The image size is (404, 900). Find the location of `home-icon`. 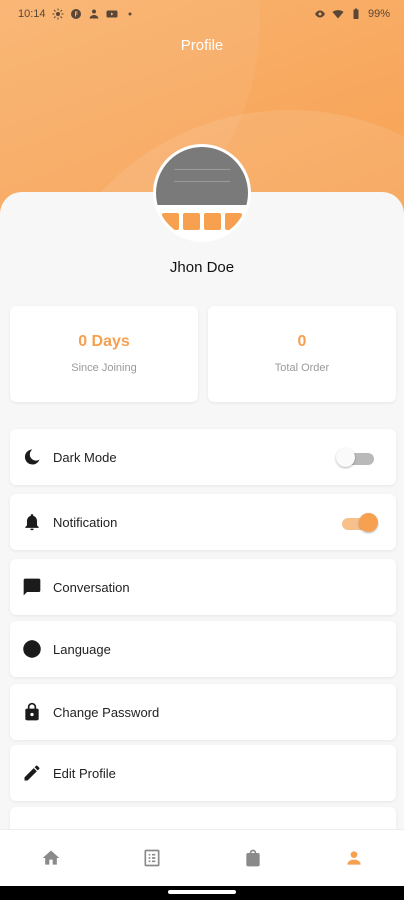

home-icon is located at coordinates (50, 857).